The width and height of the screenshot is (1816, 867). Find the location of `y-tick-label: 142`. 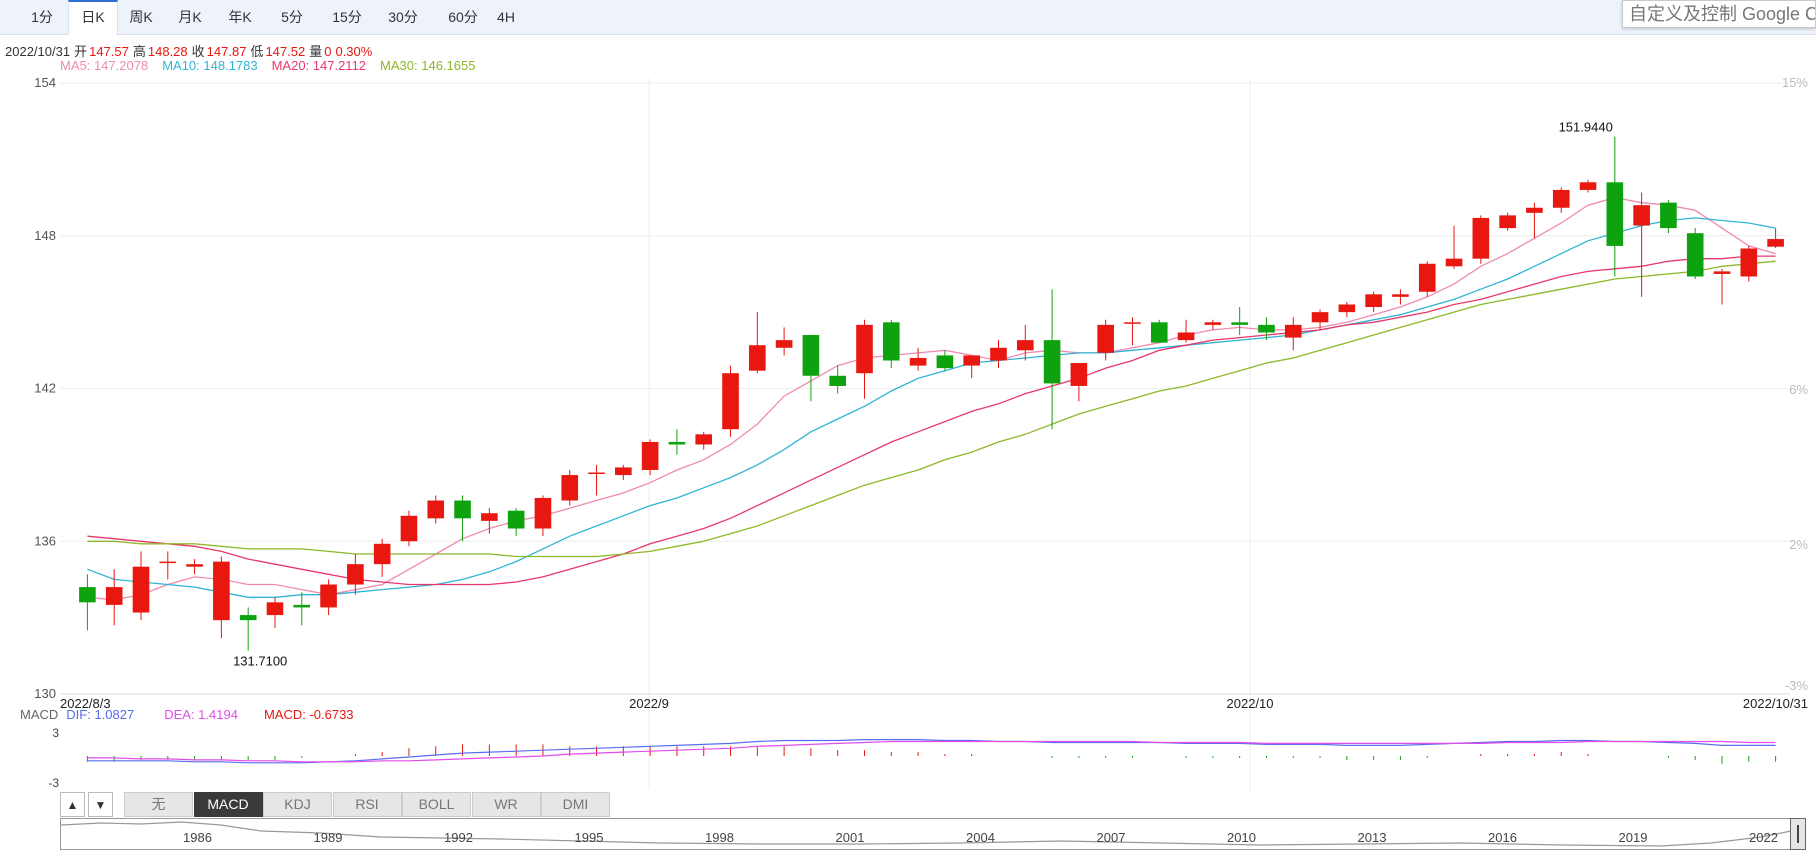

y-tick-label: 142 is located at coordinates (45, 388).